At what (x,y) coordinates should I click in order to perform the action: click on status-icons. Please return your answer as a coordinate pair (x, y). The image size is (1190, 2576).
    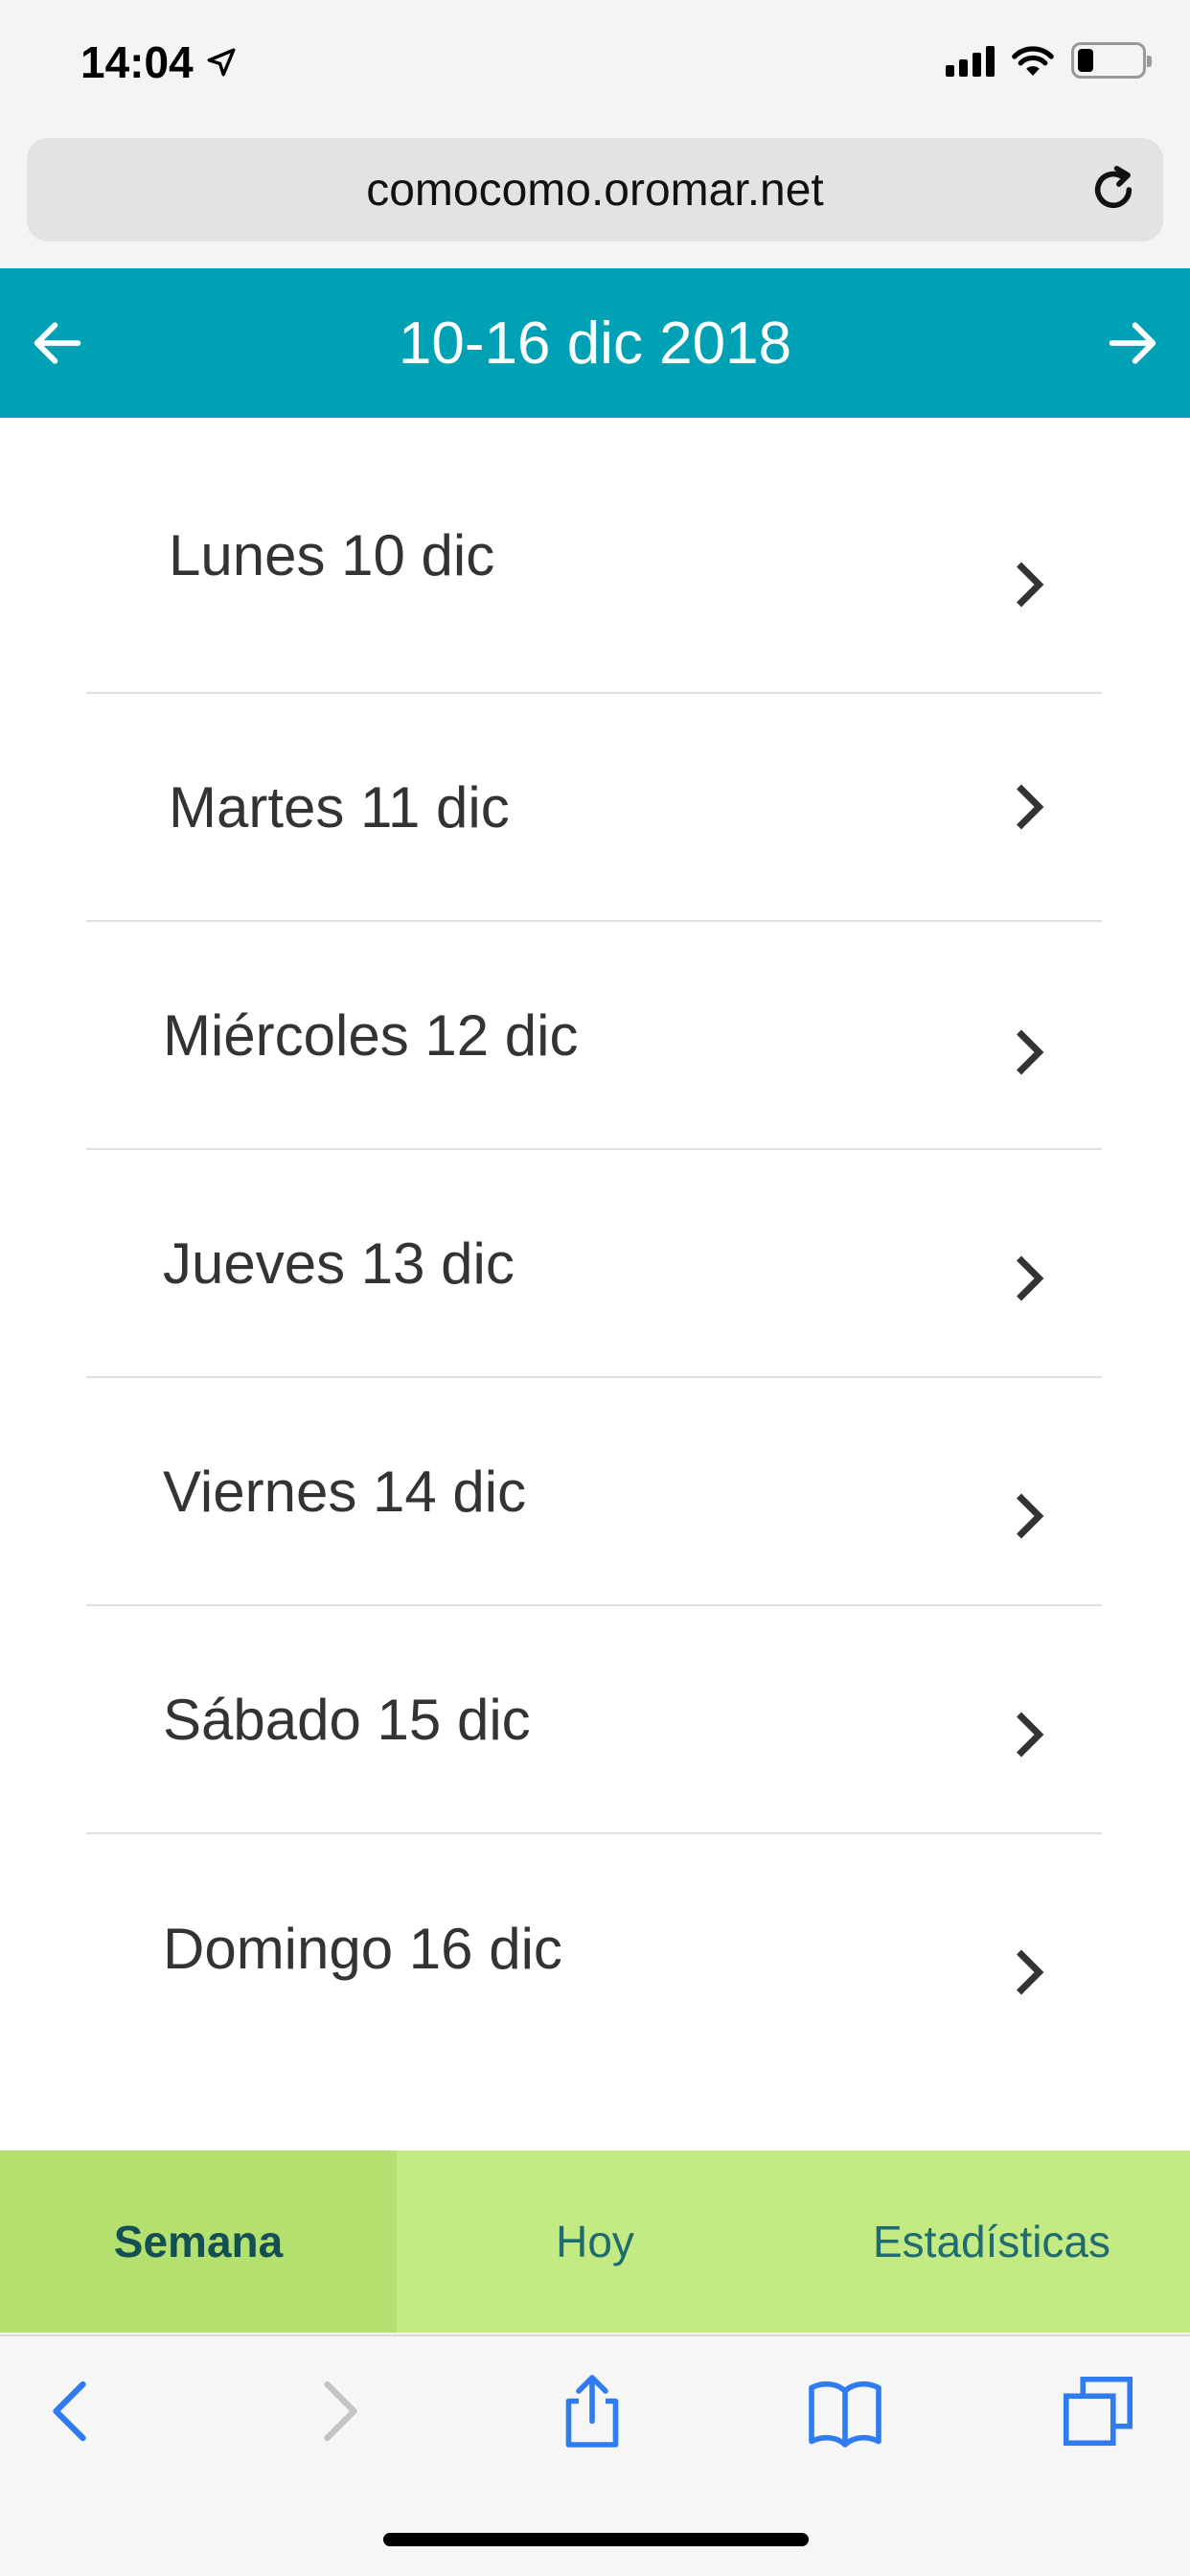
    Looking at the image, I should click on (1049, 60).